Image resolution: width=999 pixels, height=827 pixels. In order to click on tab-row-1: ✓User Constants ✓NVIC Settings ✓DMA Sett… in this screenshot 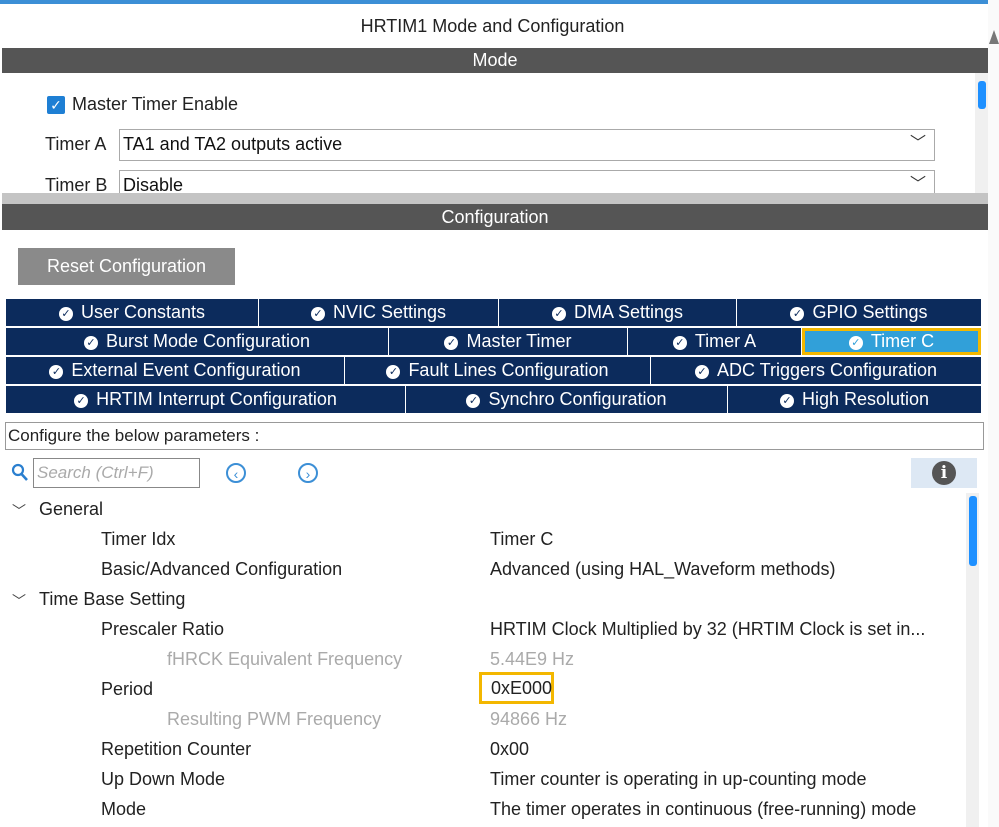, I will do `click(493, 312)`.